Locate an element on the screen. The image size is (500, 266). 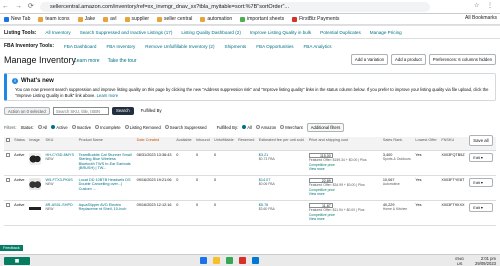
col-available: Available is located at coordinates (184, 144).